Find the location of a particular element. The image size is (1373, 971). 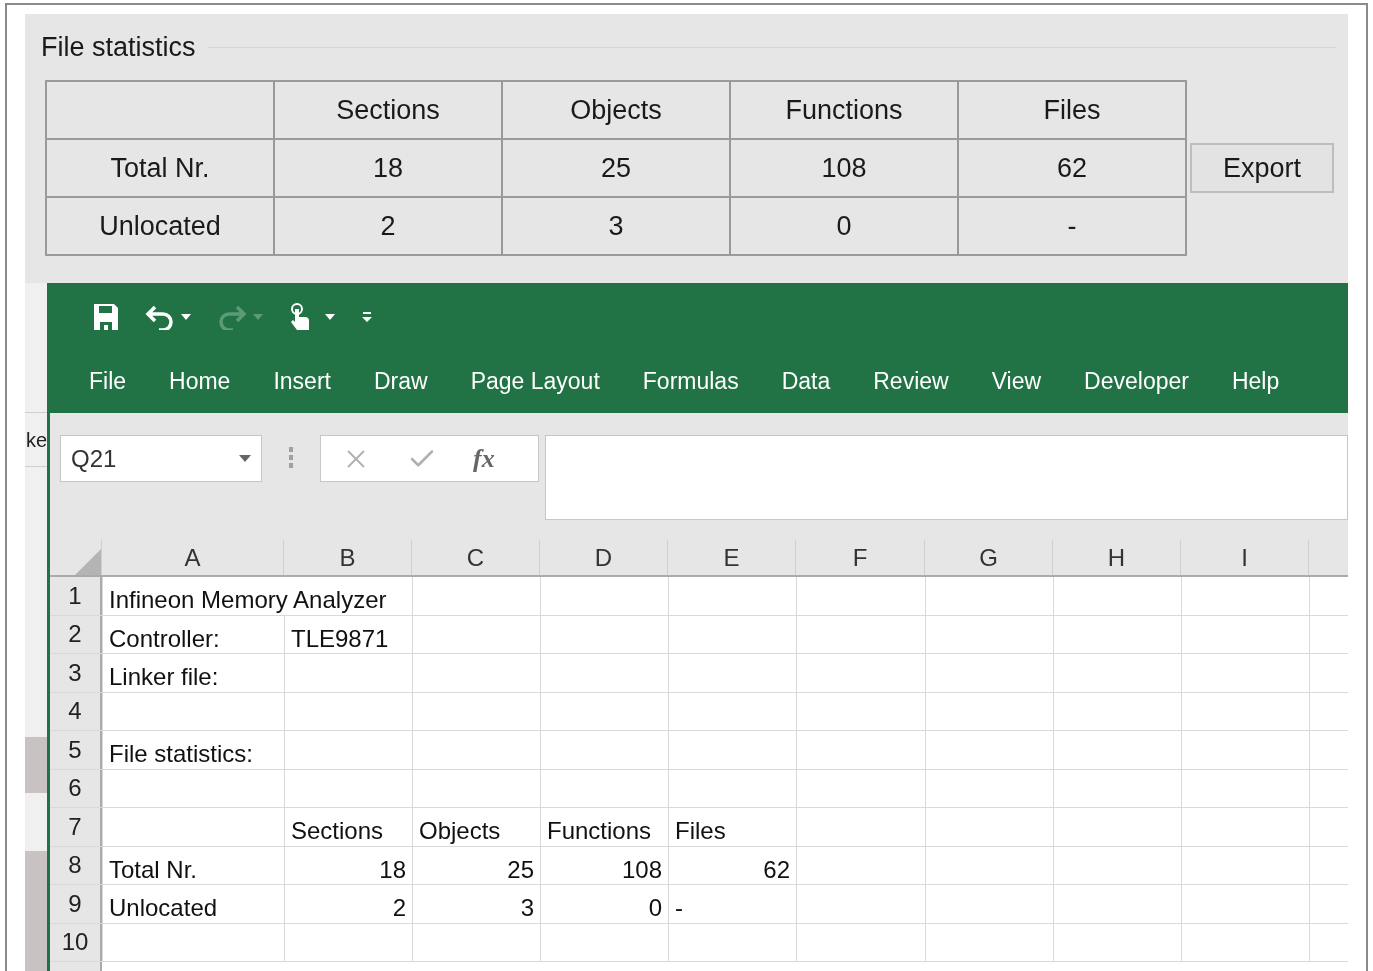

ribbon-tab: Draw is located at coordinates (400, 381).